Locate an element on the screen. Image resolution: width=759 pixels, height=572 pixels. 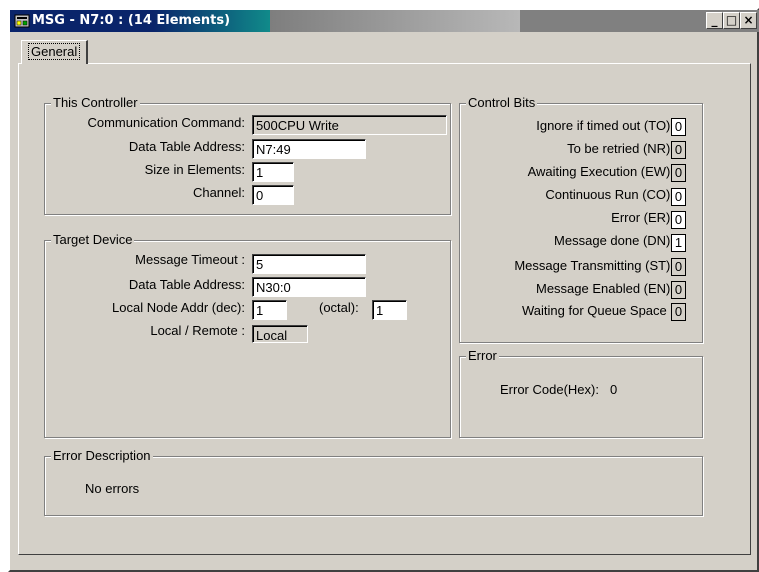
error-description-text: No errors is located at coordinates (112, 488).